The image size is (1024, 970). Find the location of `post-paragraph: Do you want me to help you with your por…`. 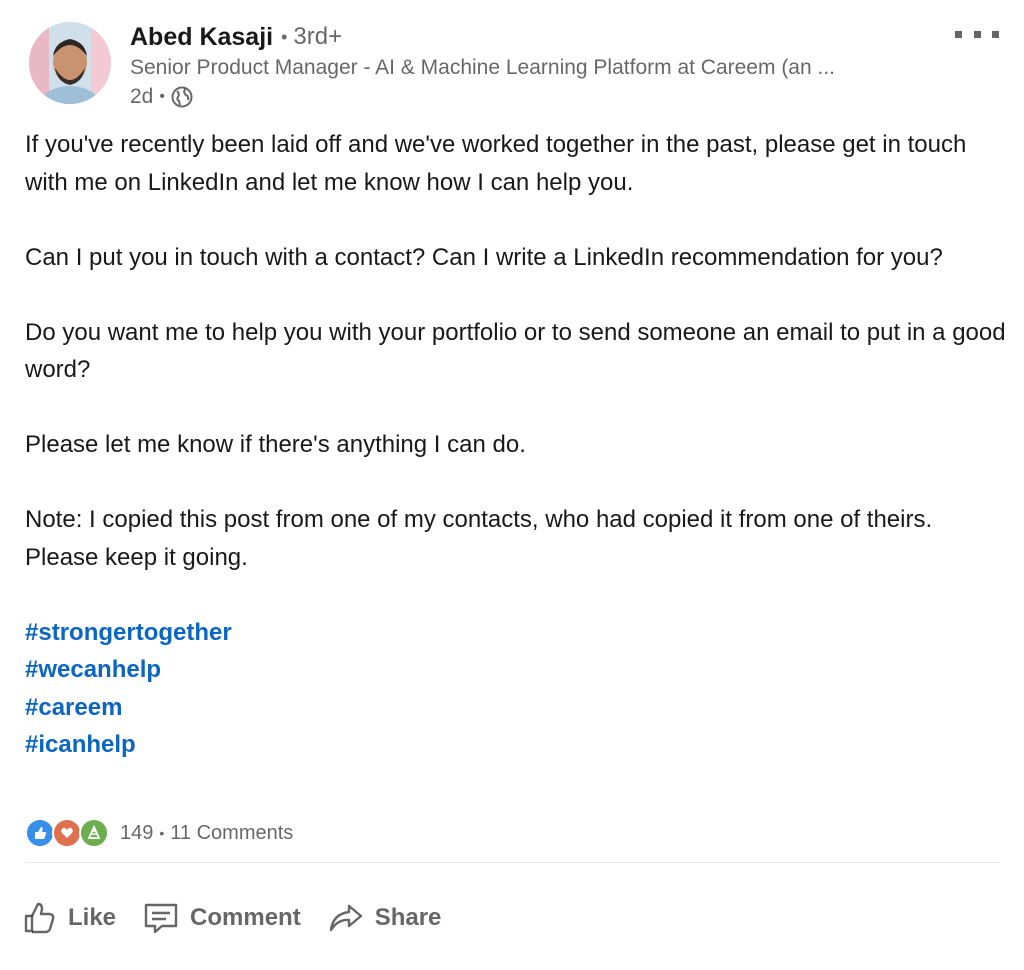

post-paragraph: Do you want me to help you with your por… is located at coordinates (515, 351).